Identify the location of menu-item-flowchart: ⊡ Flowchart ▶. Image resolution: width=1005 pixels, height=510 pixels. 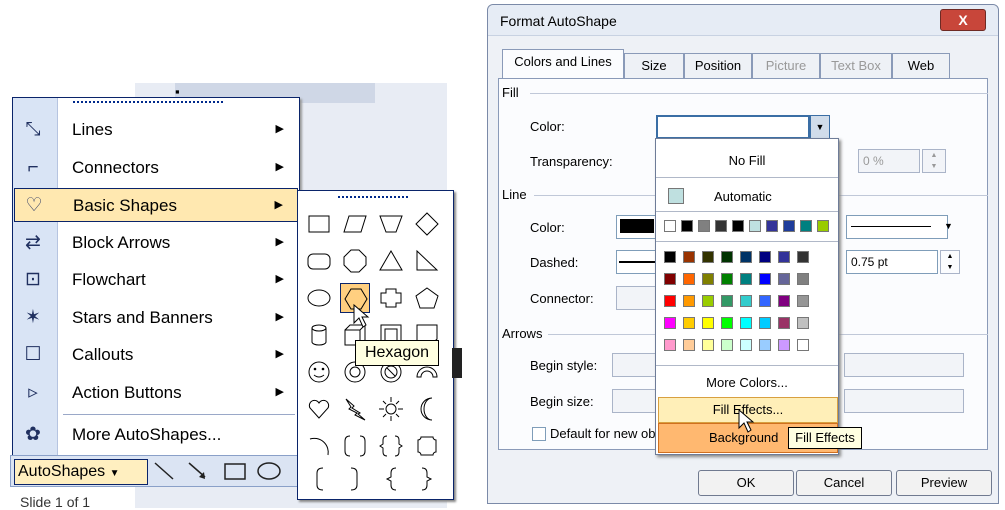
(156, 280).